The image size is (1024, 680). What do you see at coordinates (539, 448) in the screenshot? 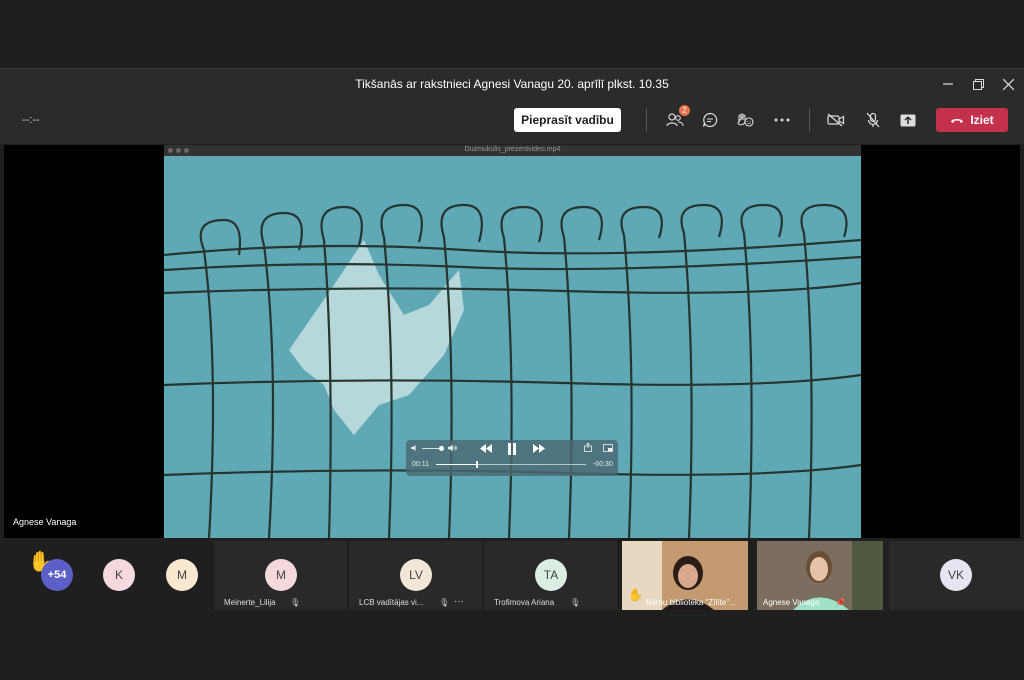
I see `fast-forward-icon` at bounding box center [539, 448].